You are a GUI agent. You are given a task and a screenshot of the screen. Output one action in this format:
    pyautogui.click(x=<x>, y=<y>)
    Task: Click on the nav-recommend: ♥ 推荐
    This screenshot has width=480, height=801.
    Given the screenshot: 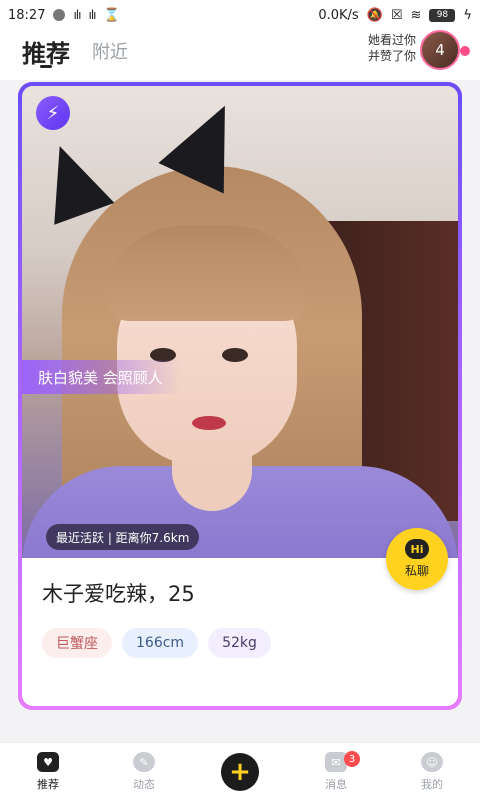 What is the action you would take?
    pyautogui.click(x=48, y=772)
    